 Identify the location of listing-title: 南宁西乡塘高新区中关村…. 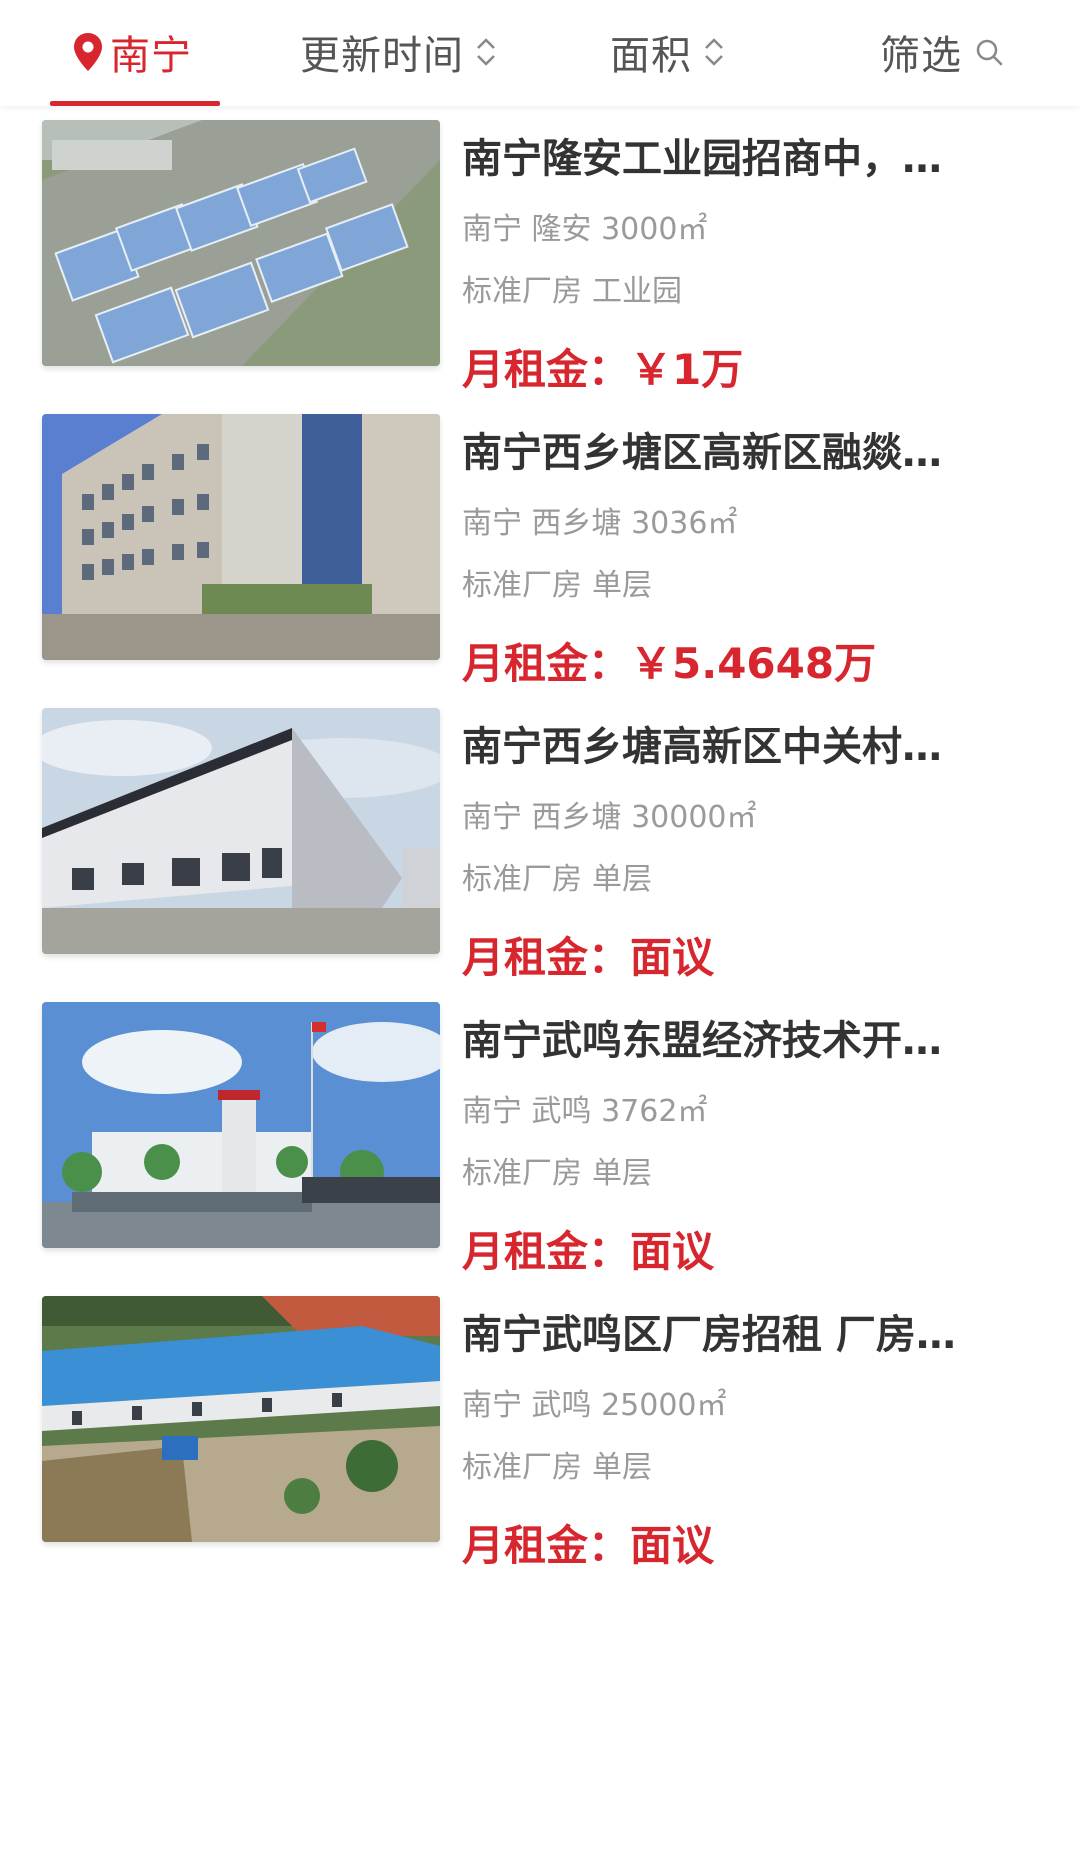
(702, 747).